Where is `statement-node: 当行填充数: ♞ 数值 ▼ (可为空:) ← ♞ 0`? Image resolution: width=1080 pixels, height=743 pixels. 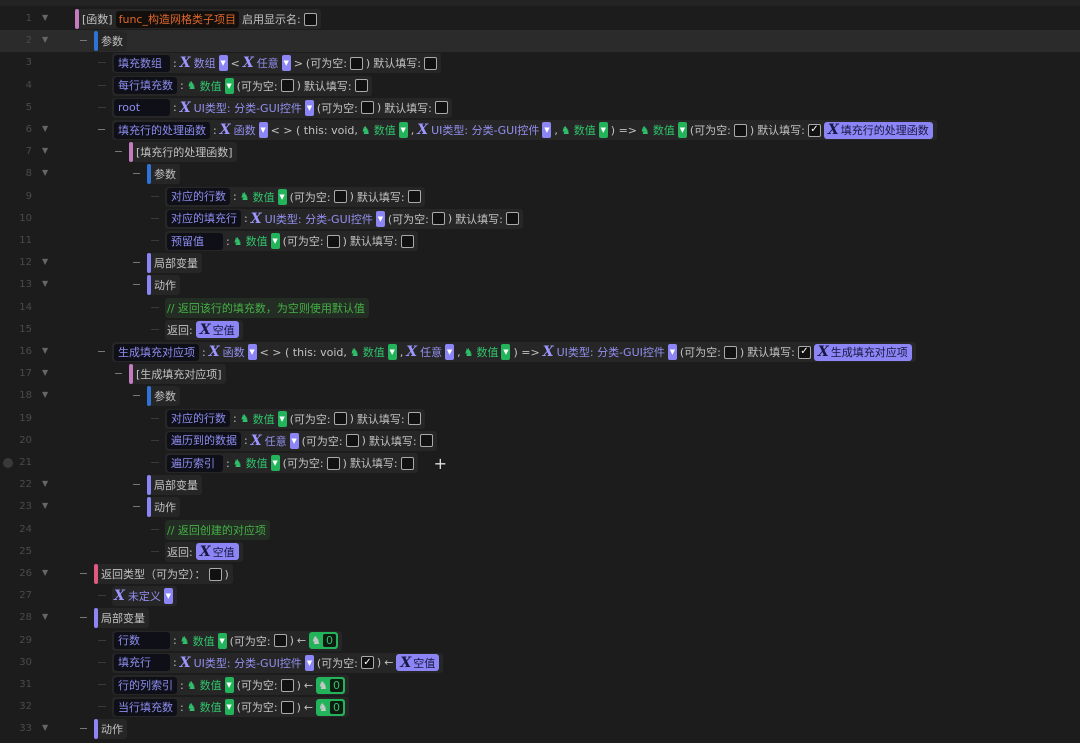 statement-node: 当行填充数: ♞ 数值 ▼ (可为空:) ← ♞ 0 is located at coordinates (230, 707).